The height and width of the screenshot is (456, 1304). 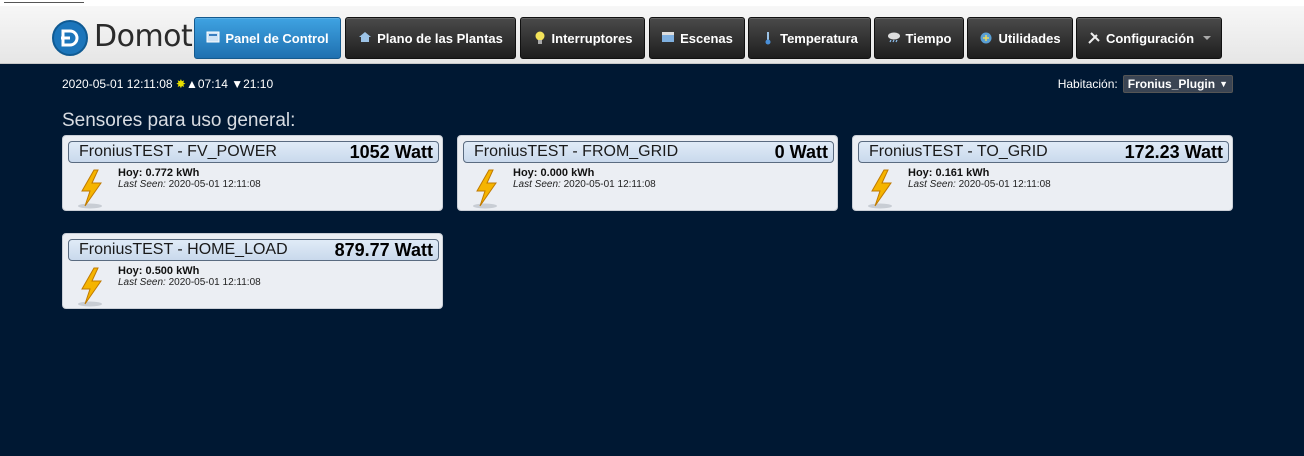 What do you see at coordinates (212, 84) in the screenshot?
I see `sunrise-time: 07:14` at bounding box center [212, 84].